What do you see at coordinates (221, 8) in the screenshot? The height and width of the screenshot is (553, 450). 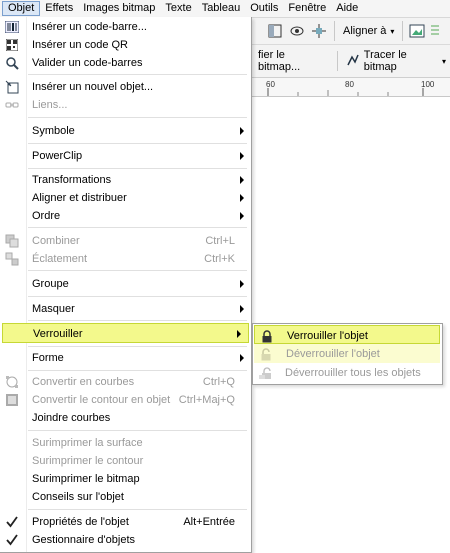 I see `menu-tableau: Tableau` at bounding box center [221, 8].